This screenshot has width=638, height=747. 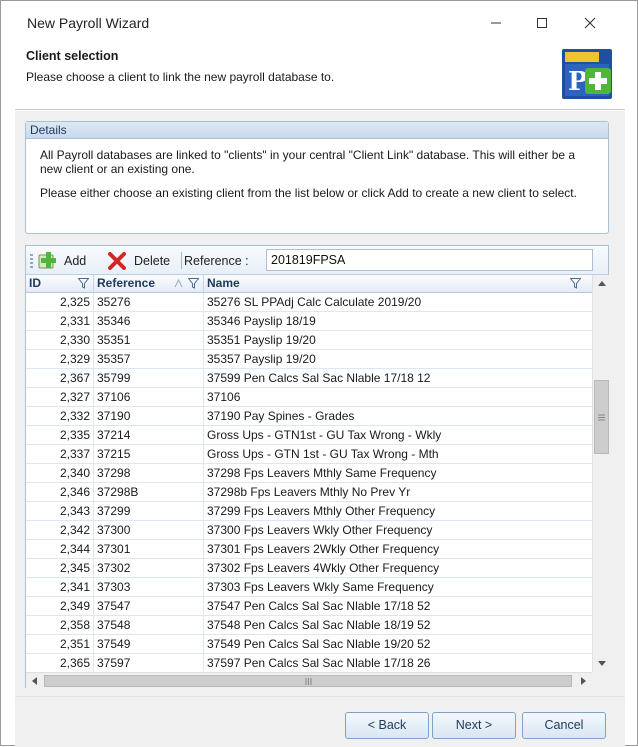 What do you see at coordinates (70, 644) in the screenshot?
I see `cell-id: 2,351` at bounding box center [70, 644].